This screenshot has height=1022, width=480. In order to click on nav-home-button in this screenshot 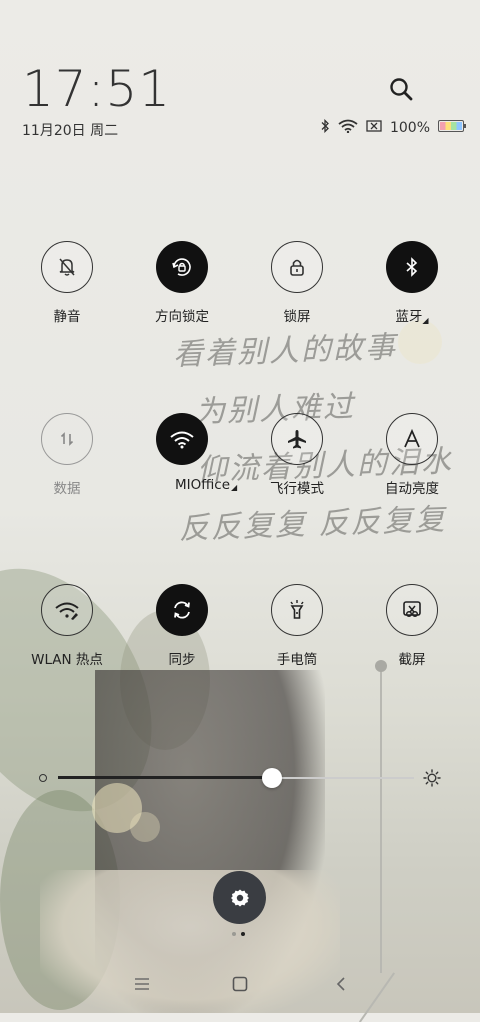, I will do `click(240, 984)`.